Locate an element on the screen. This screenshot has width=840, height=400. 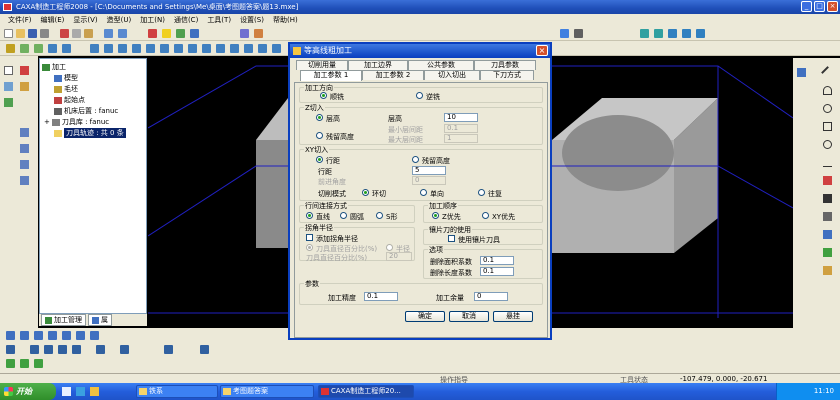
hole-icon is located at coordinates (178, 48).